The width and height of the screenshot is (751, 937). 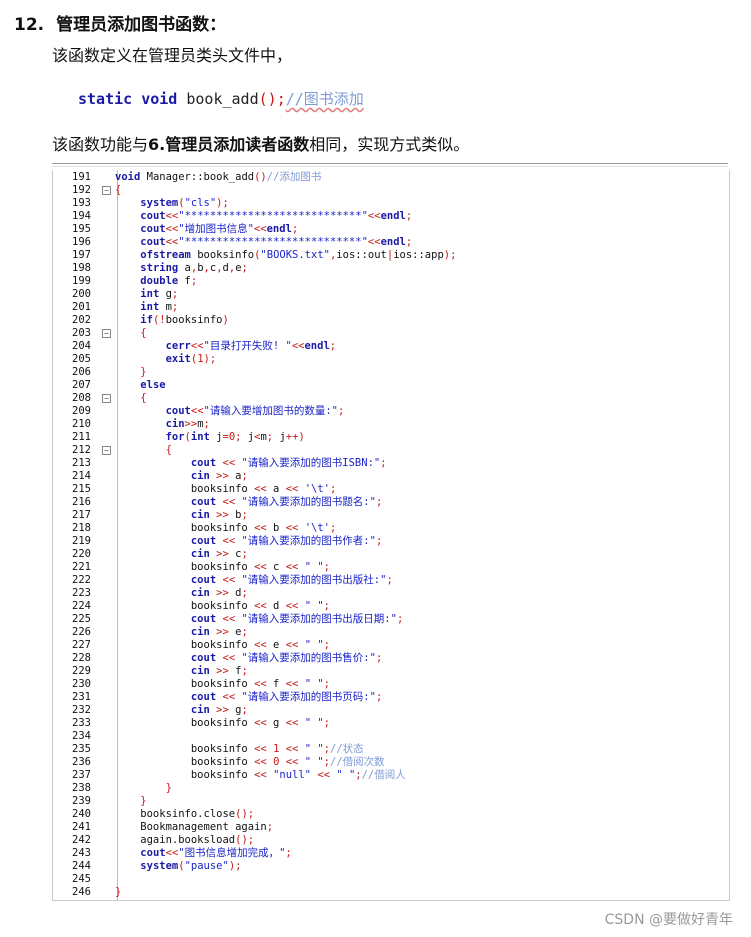 I want to click on line-number: 197, so click(x=81, y=255).